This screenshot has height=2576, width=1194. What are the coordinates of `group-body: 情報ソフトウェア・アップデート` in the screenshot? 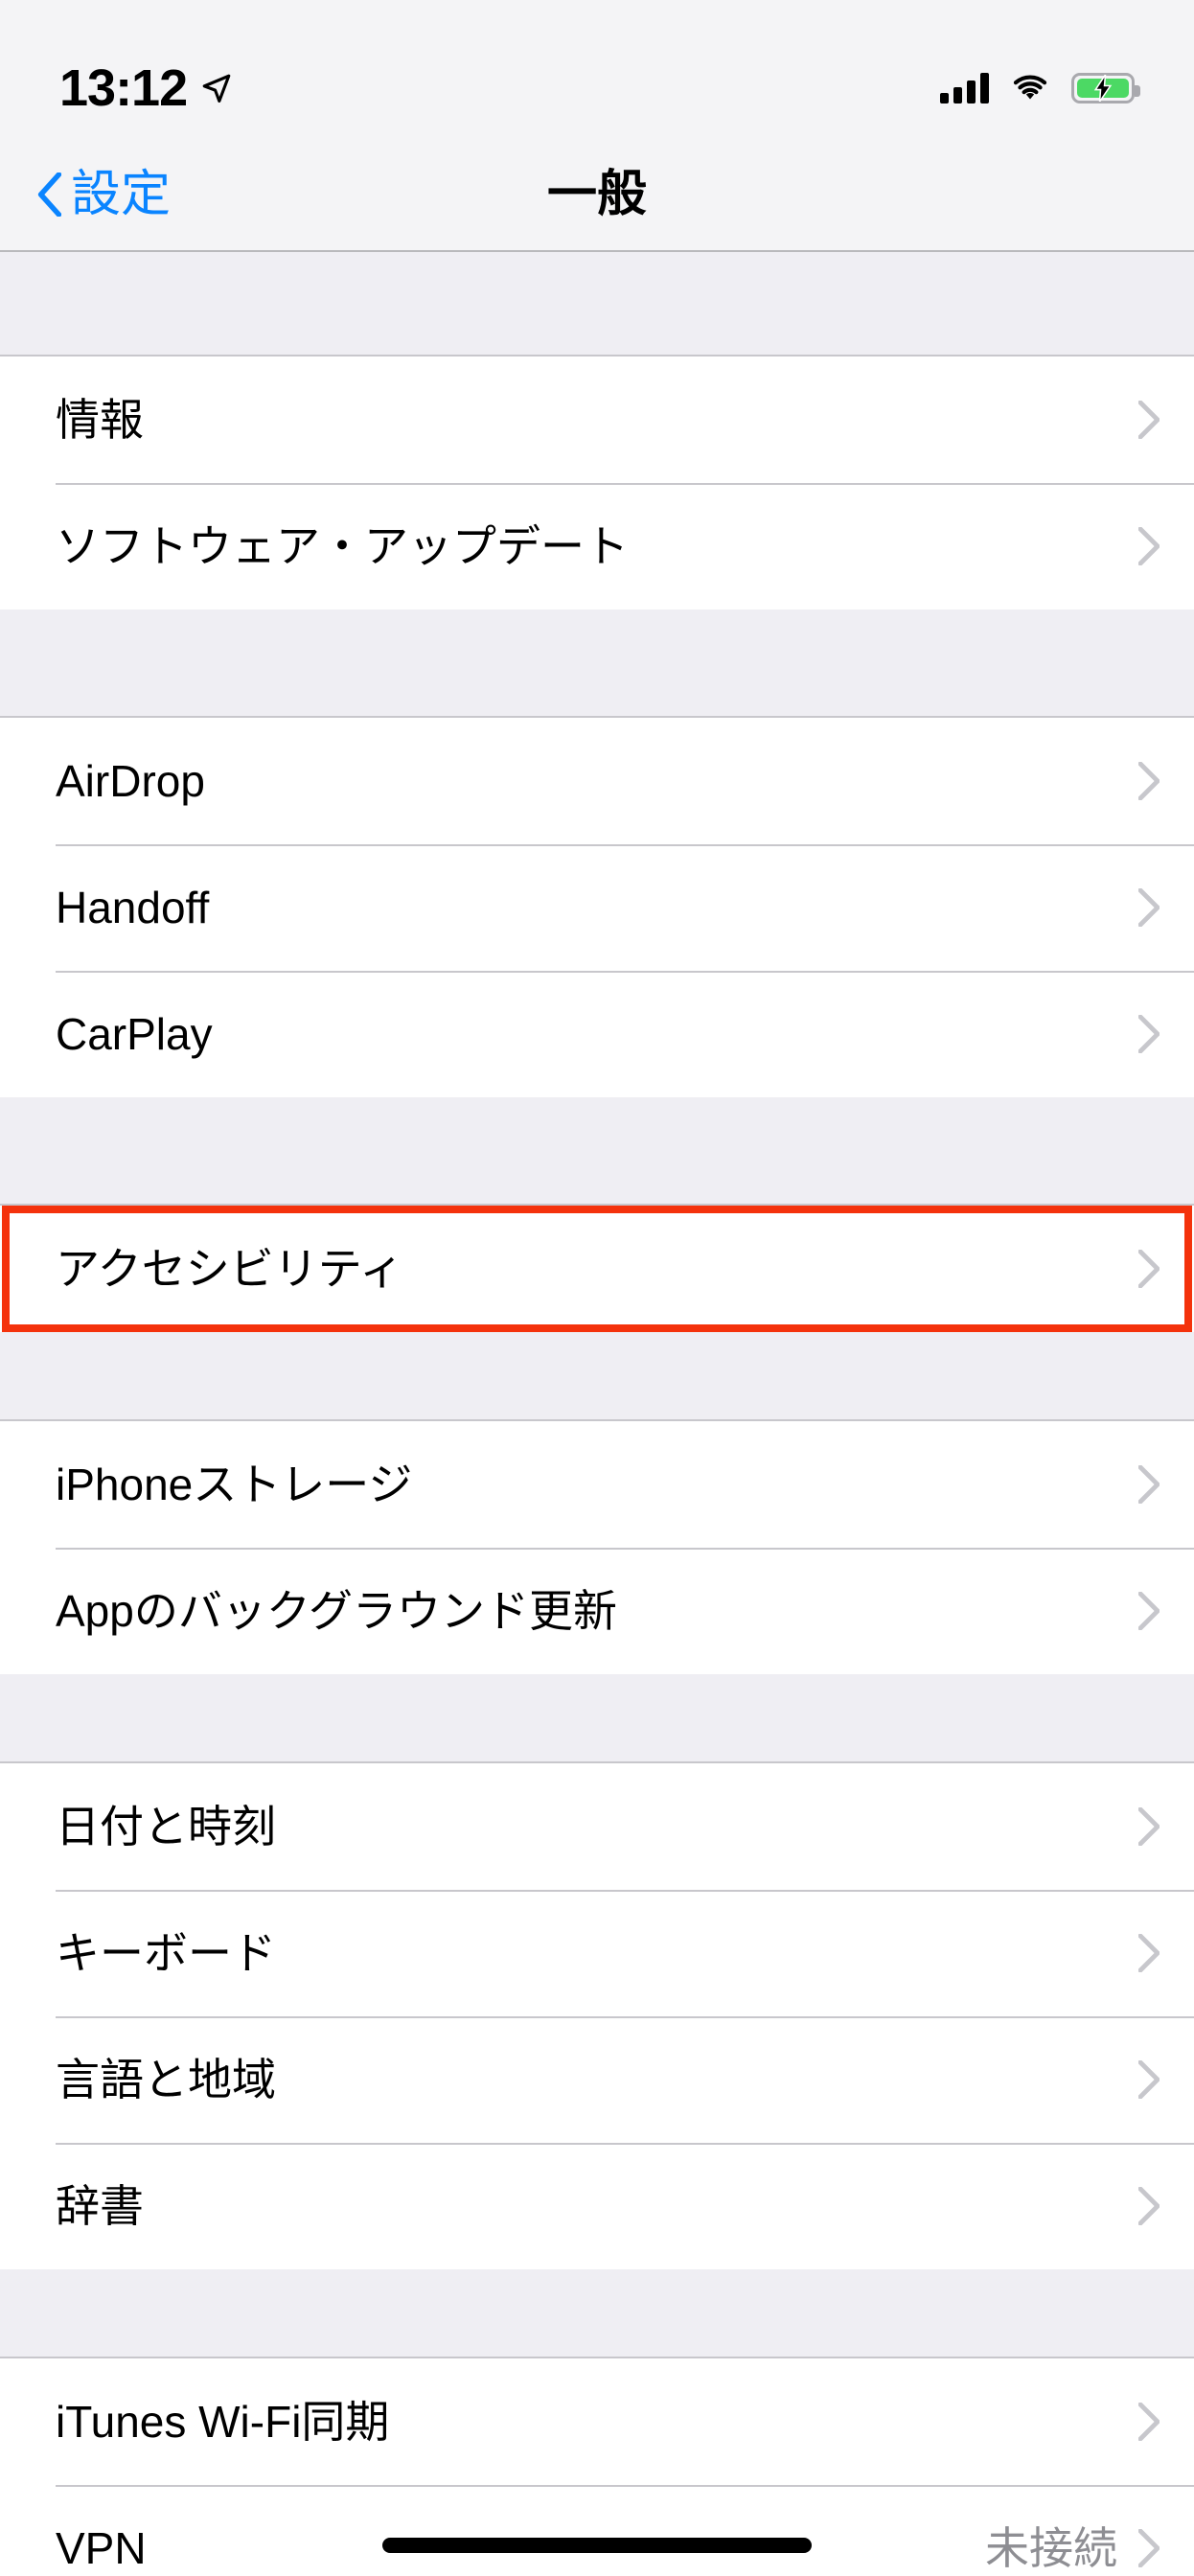 It's located at (597, 483).